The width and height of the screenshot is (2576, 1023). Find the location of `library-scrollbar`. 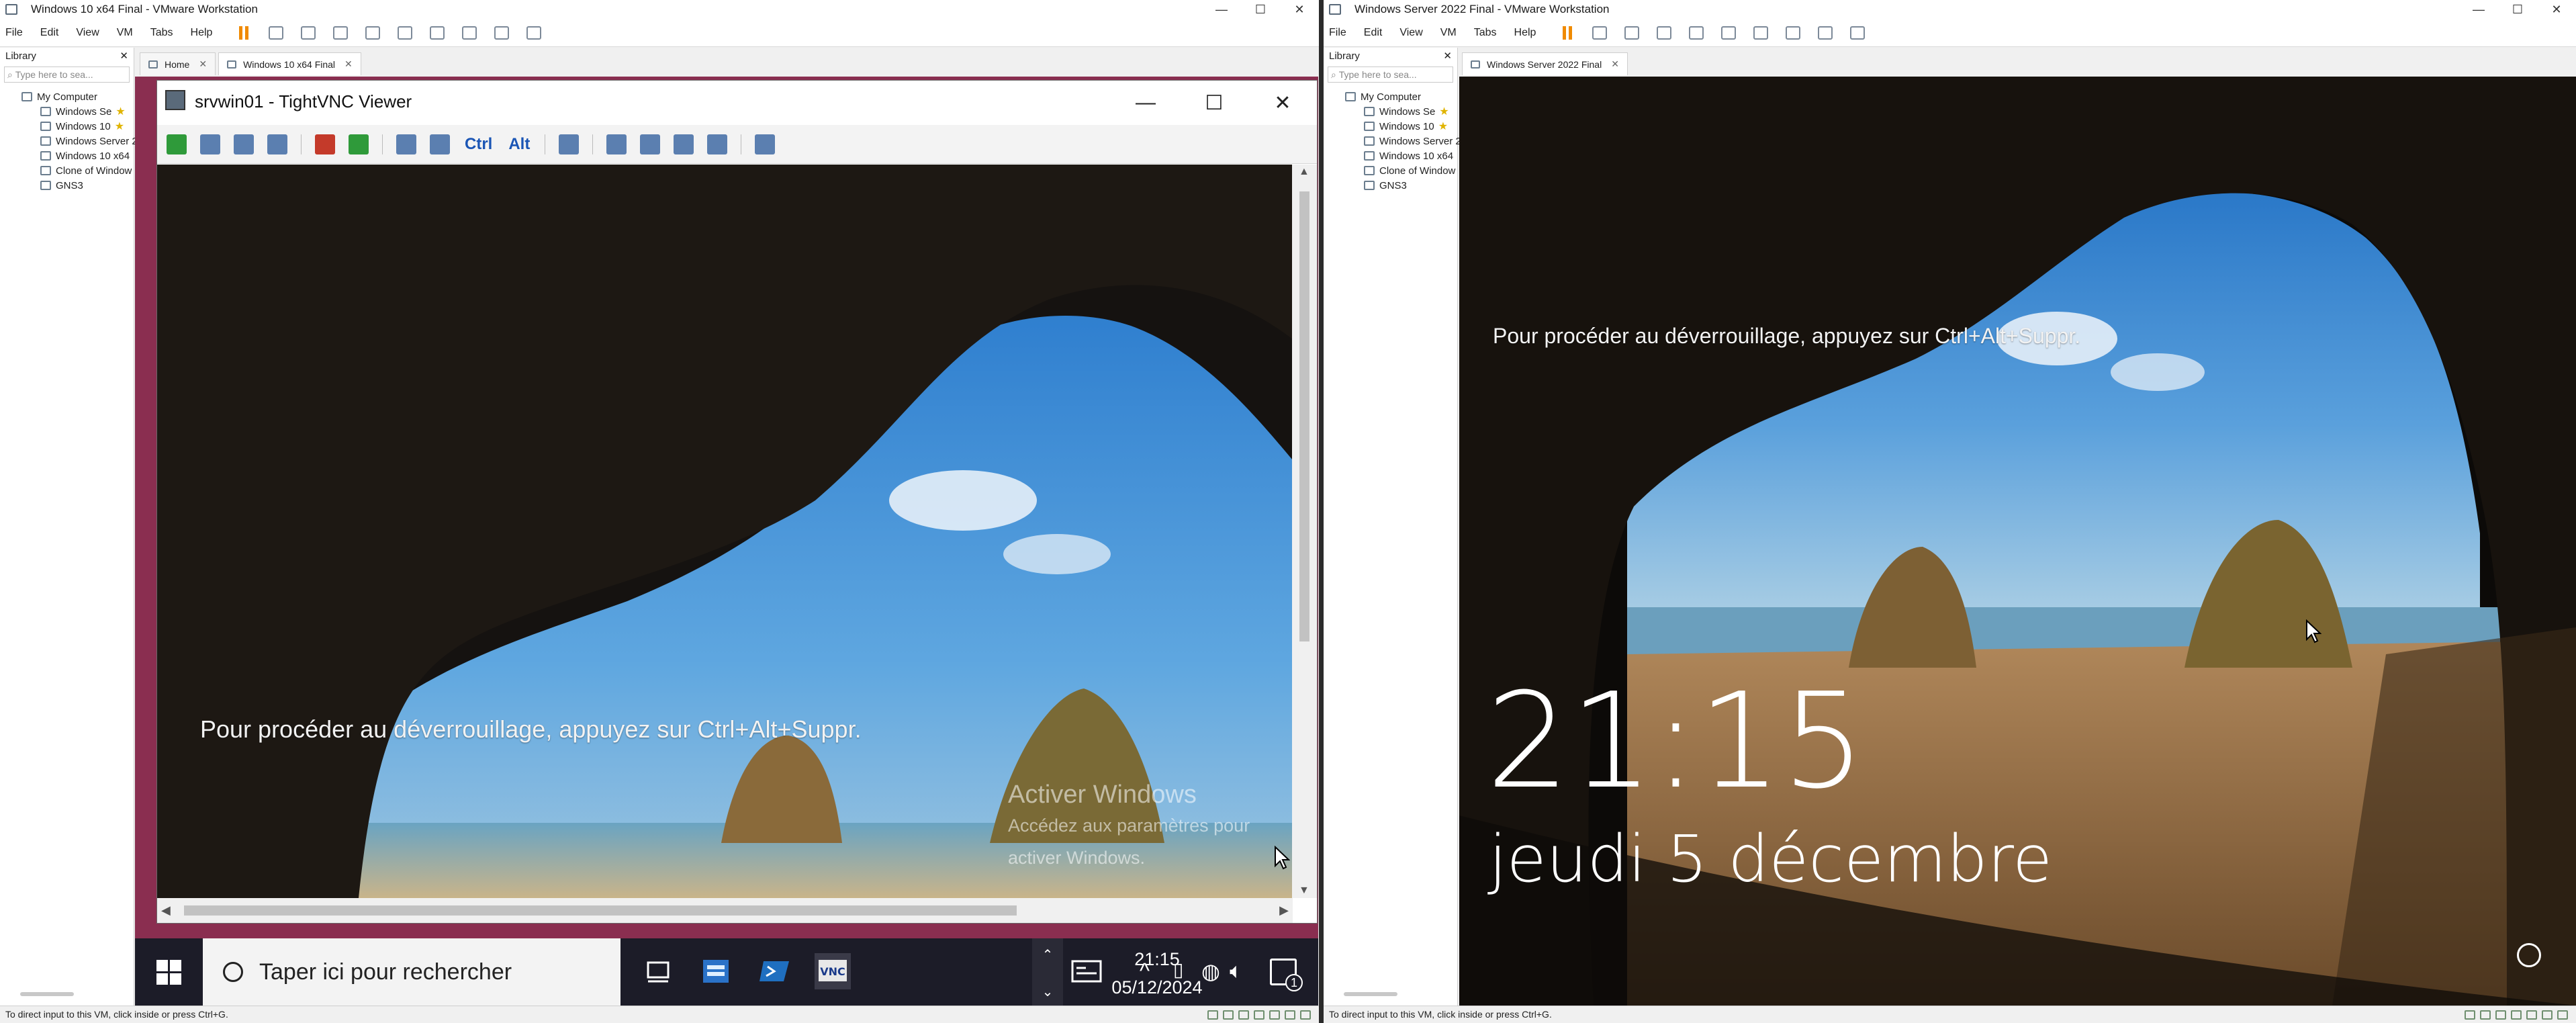

library-scrollbar is located at coordinates (47, 994).